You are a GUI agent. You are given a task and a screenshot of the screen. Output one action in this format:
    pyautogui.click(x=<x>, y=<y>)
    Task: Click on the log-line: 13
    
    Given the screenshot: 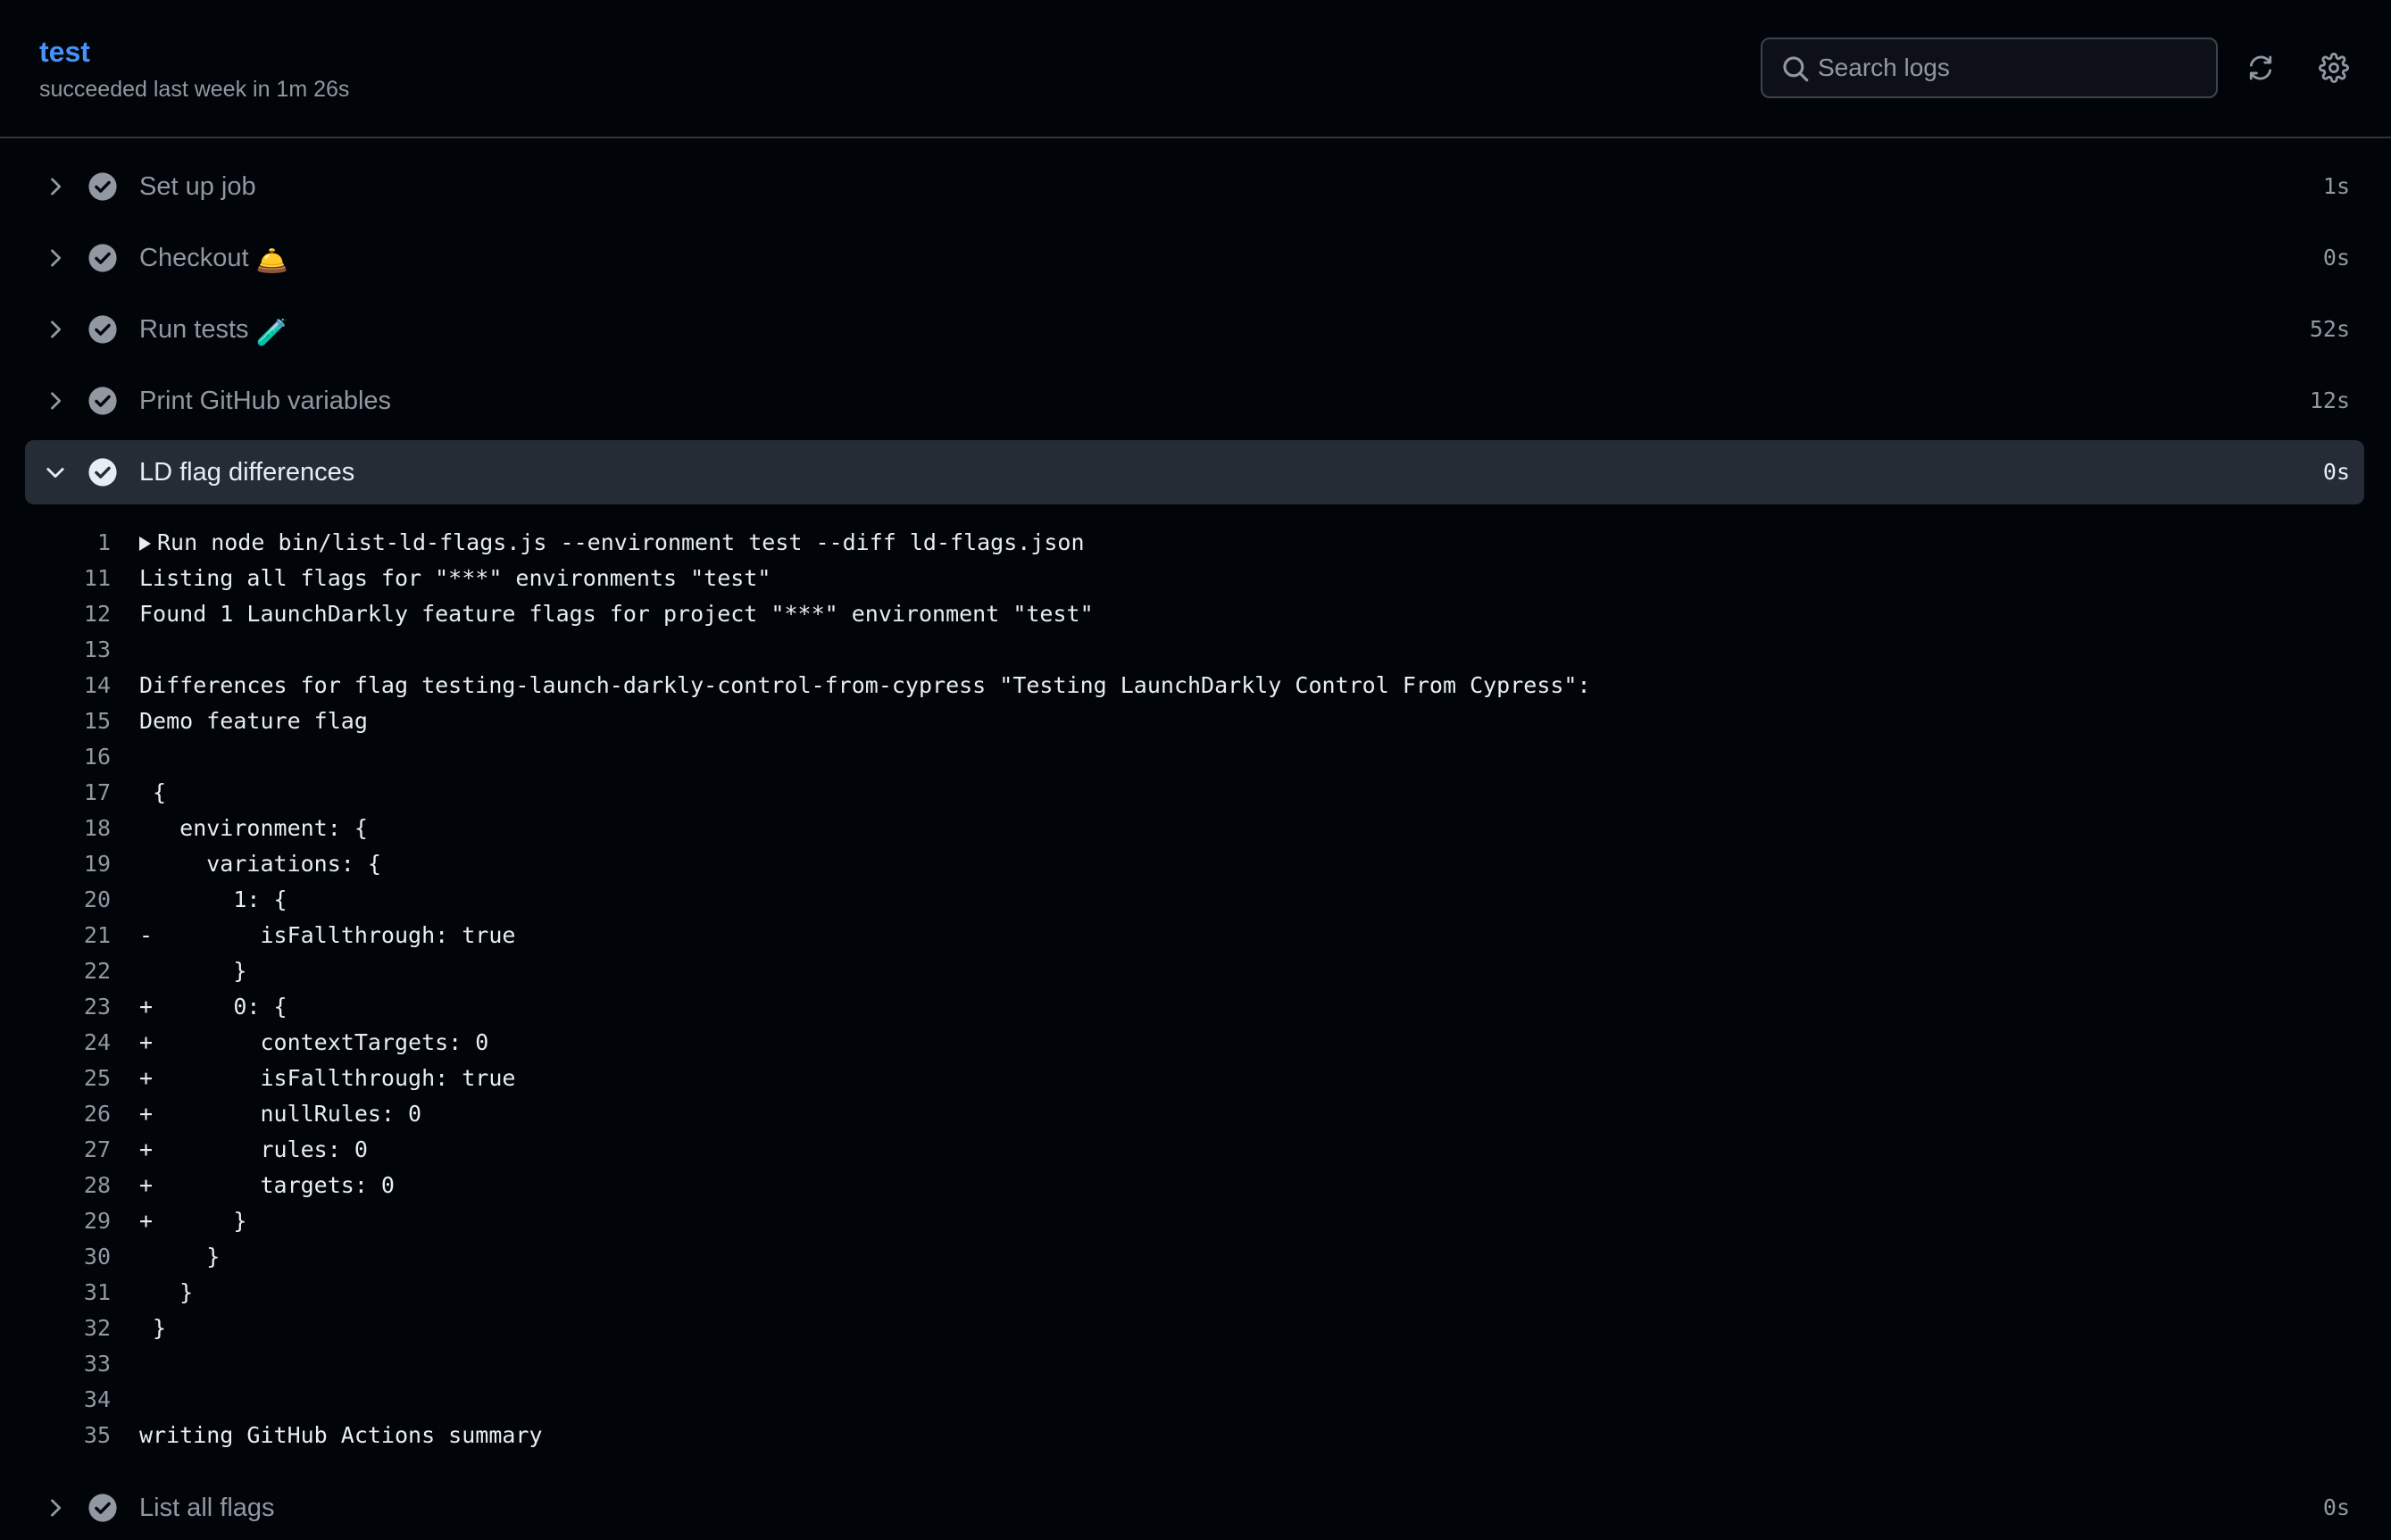 What is the action you would take?
    pyautogui.click(x=1196, y=650)
    